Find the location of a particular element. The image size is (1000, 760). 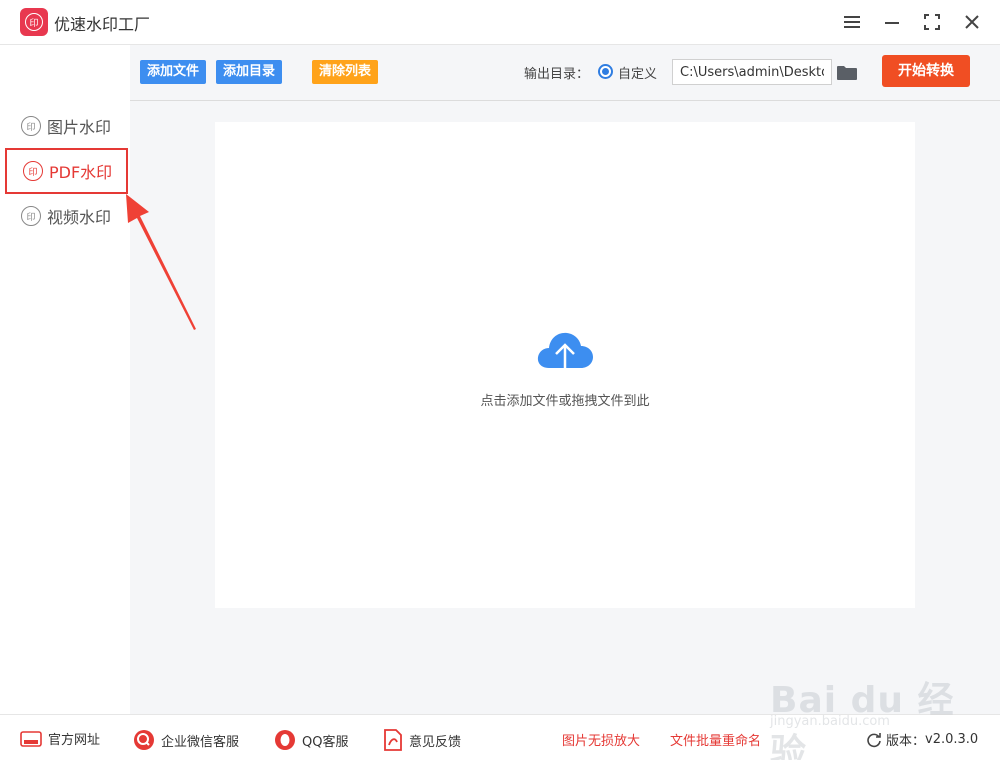

wechat-icon is located at coordinates (144, 740).